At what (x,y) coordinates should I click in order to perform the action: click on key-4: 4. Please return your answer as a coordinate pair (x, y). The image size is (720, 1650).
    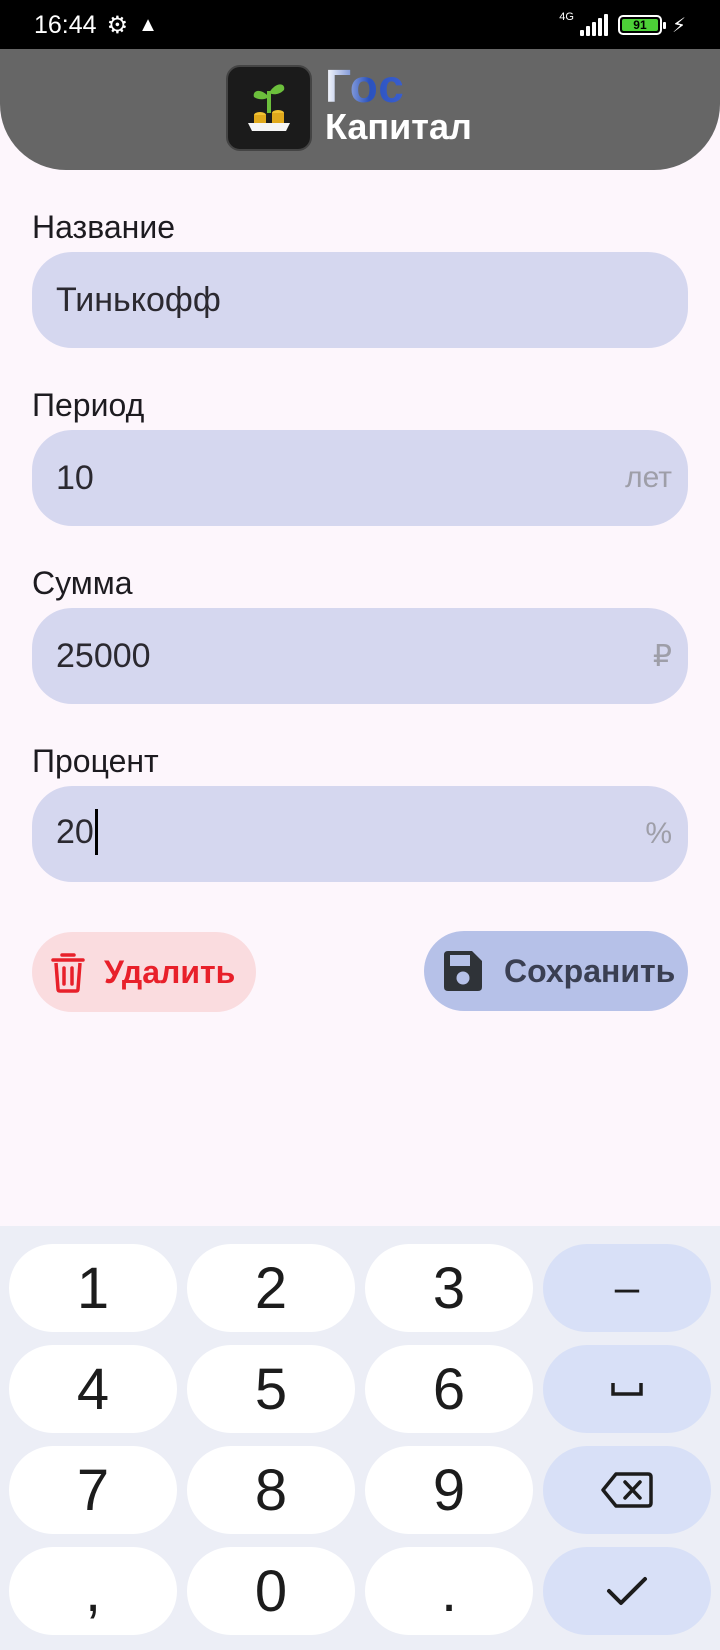
    Looking at the image, I should click on (93, 1389).